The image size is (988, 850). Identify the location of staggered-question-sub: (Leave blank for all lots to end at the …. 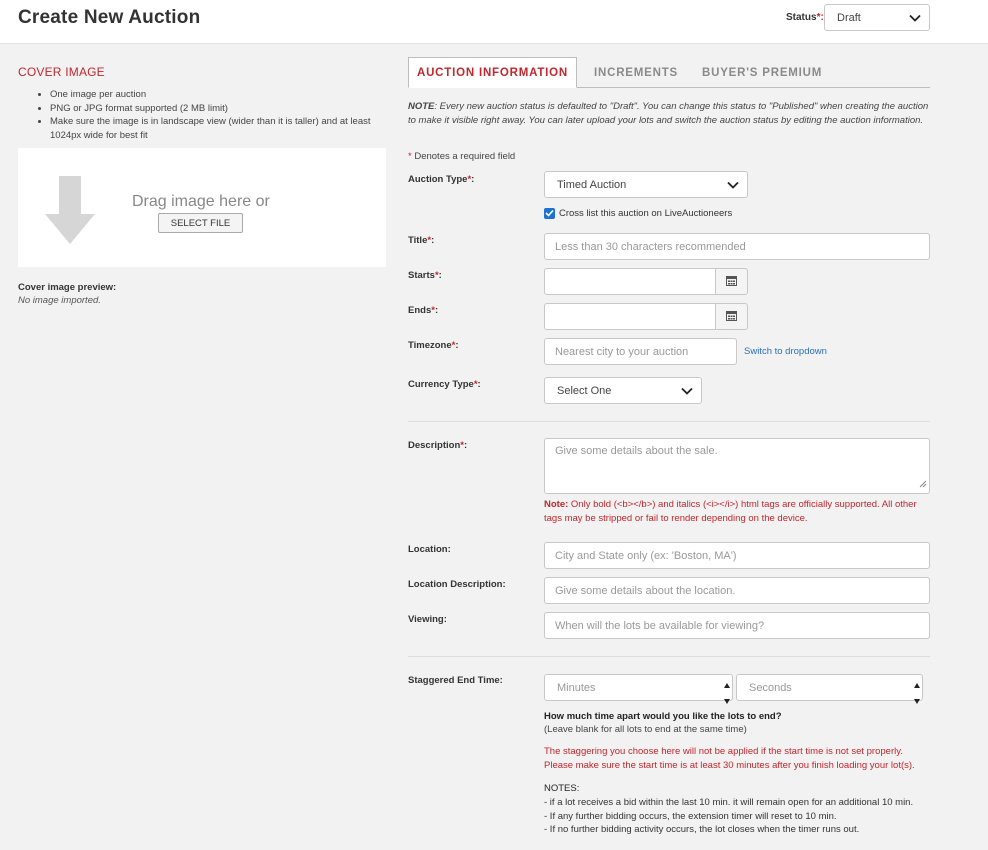
(645, 729).